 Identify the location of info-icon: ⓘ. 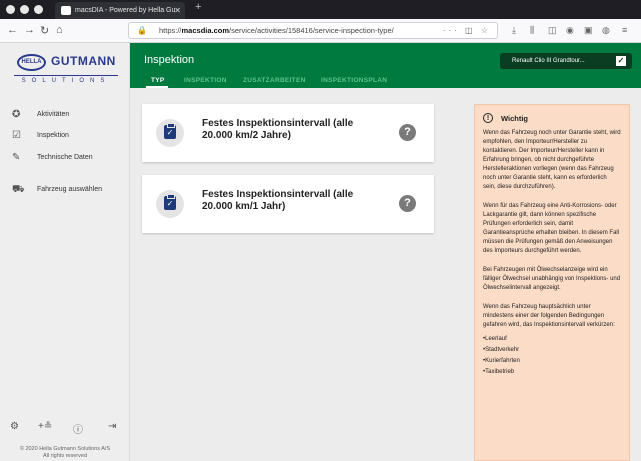
(78, 428).